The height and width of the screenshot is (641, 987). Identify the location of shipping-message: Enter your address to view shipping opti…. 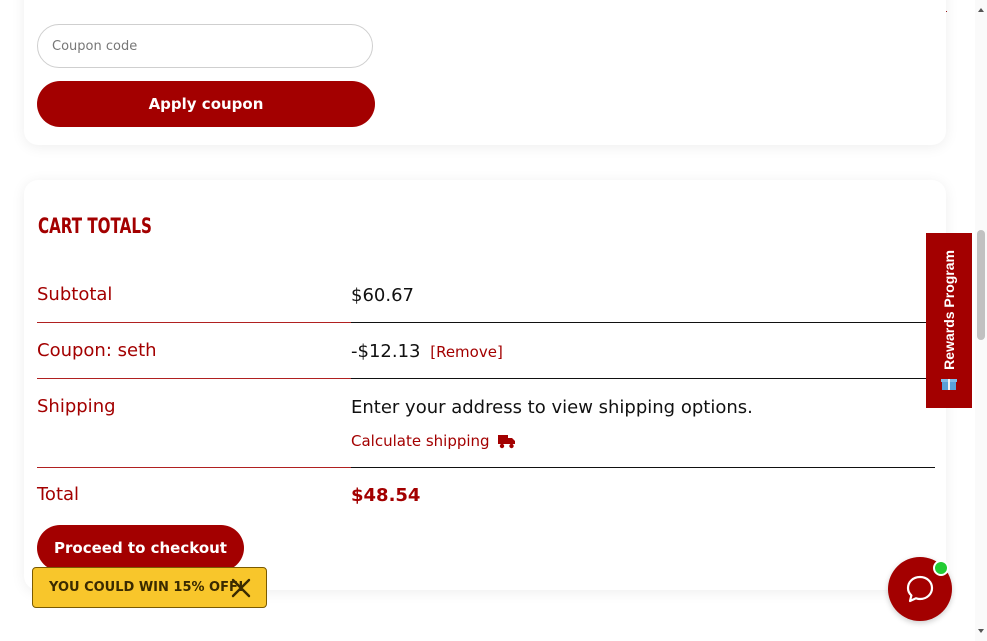
(552, 407).